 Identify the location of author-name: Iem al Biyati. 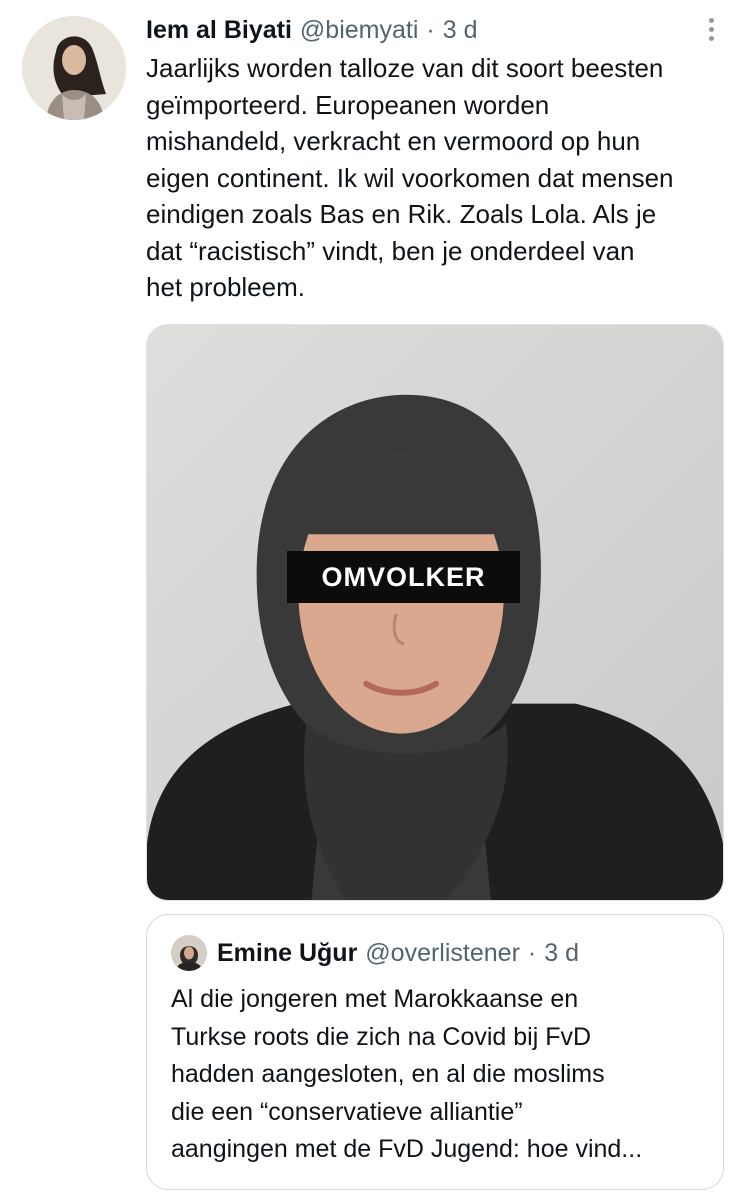
(219, 30).